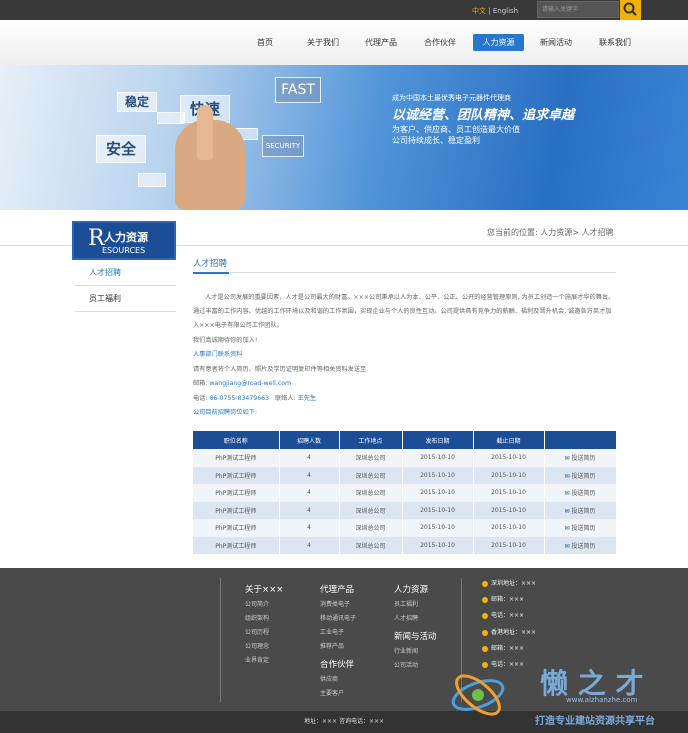 Image resolution: width=688 pixels, height=733 pixels. Describe the element at coordinates (411, 590) in the screenshot. I see `footer-hr-title: 人力资源` at that location.